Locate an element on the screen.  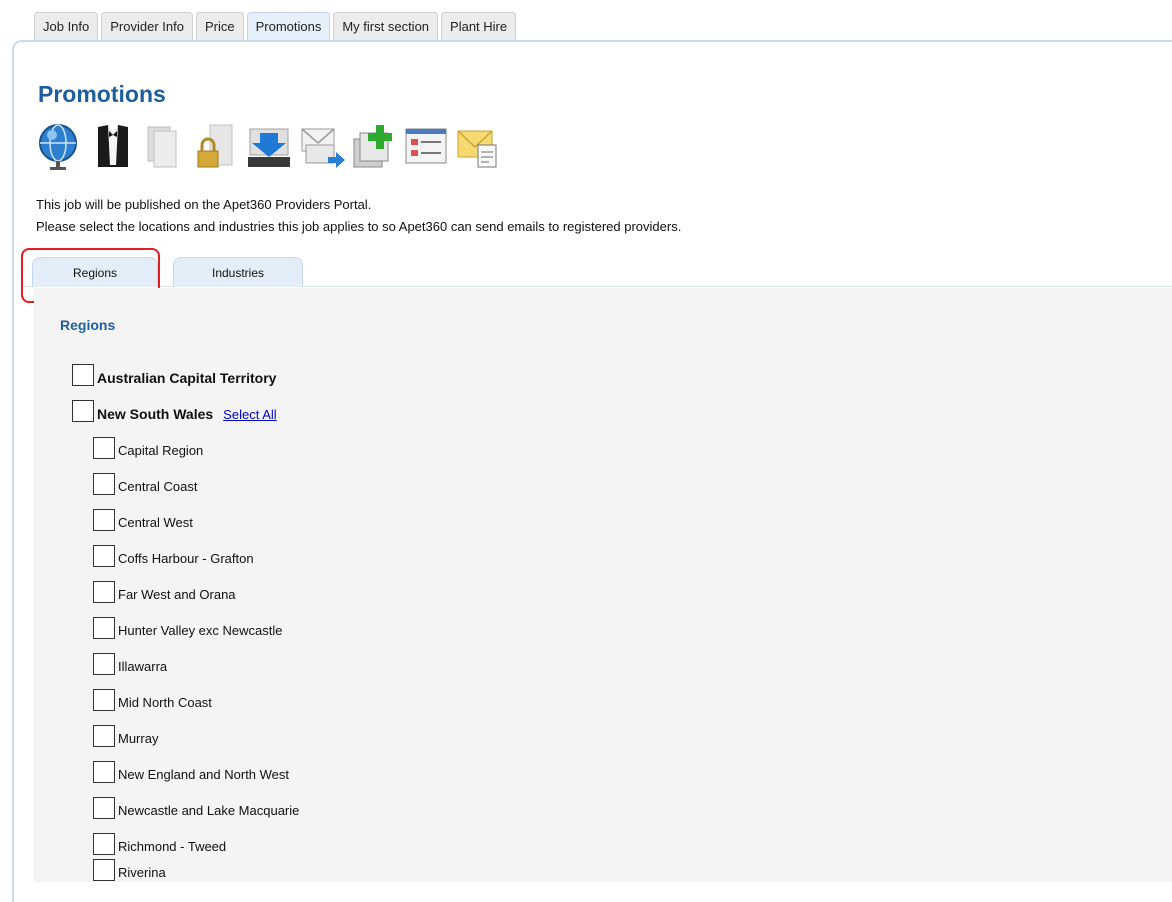
lock-document-icon is located at coordinates (215, 147).